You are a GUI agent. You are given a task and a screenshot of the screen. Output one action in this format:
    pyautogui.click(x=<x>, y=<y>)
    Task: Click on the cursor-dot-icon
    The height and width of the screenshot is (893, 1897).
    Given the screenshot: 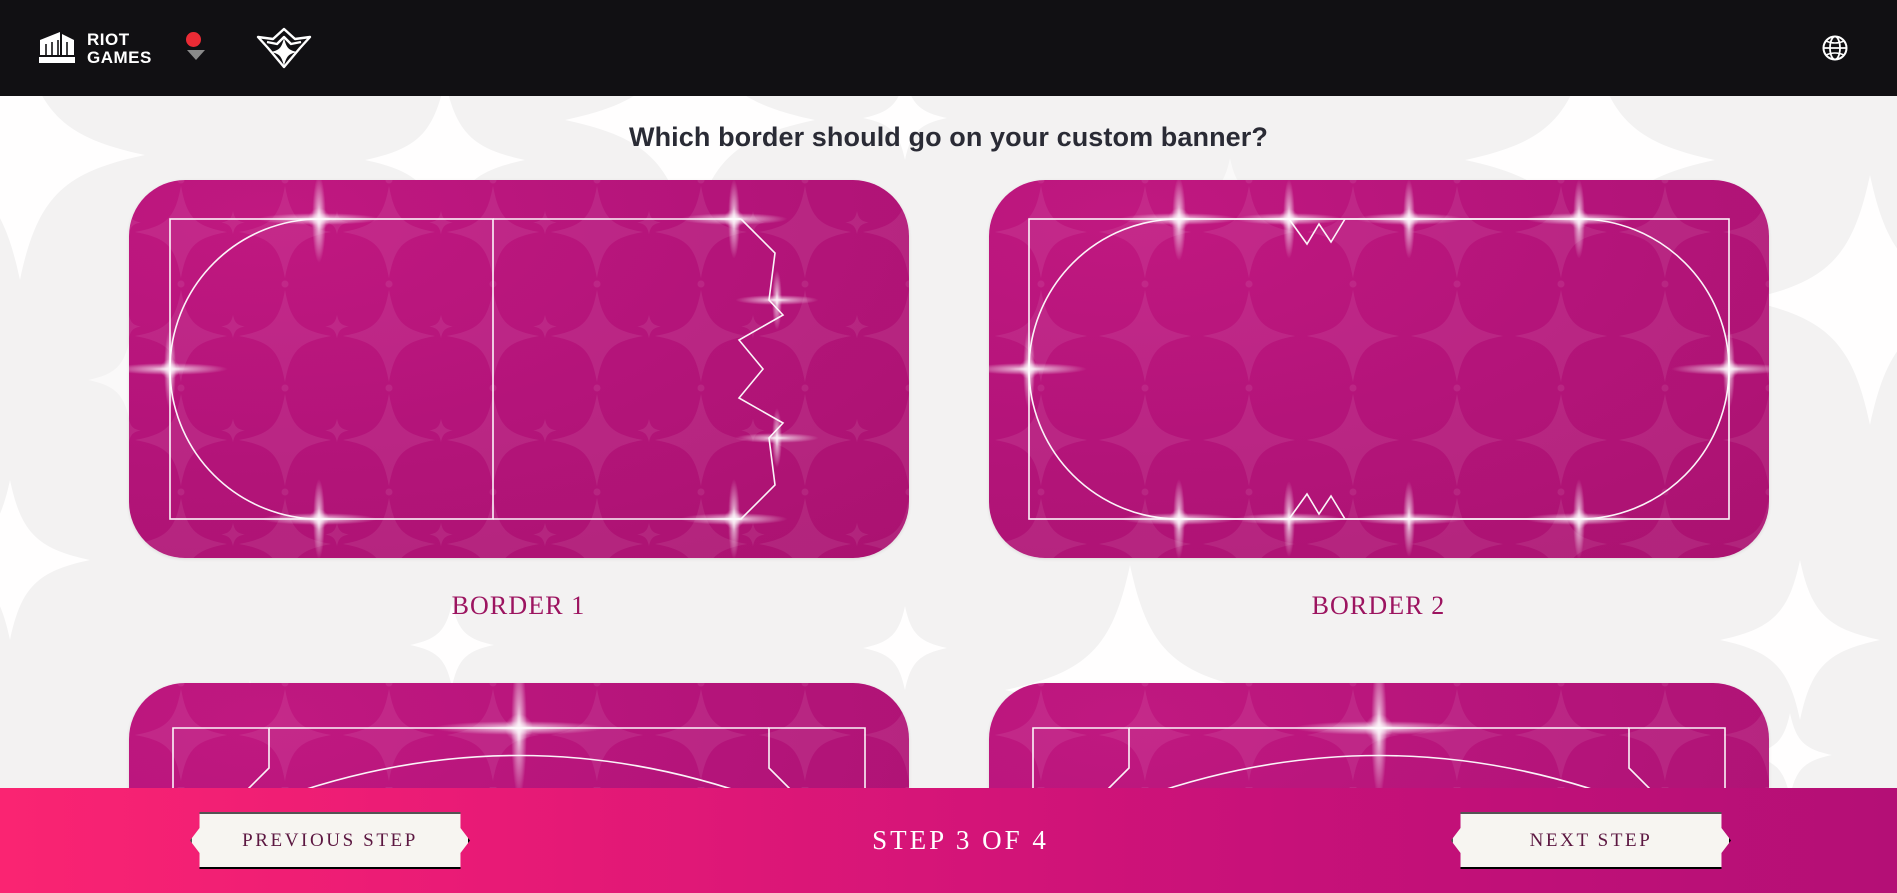 What is the action you would take?
    pyautogui.click(x=193, y=39)
    